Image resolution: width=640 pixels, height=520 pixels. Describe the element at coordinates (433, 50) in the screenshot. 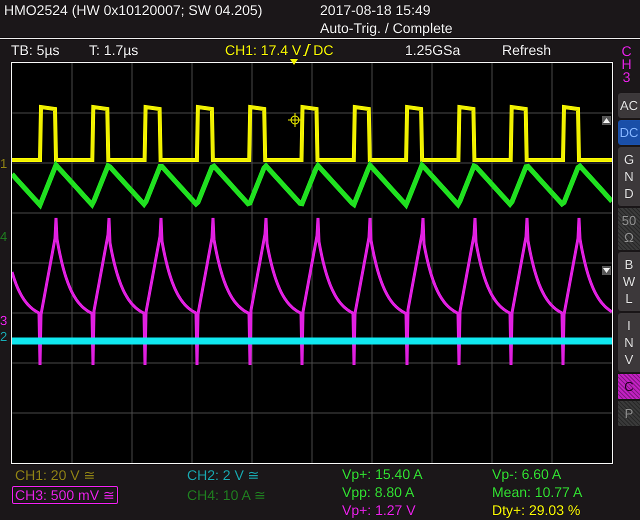

I see `acquisition-setting: 1.25GSa` at that location.